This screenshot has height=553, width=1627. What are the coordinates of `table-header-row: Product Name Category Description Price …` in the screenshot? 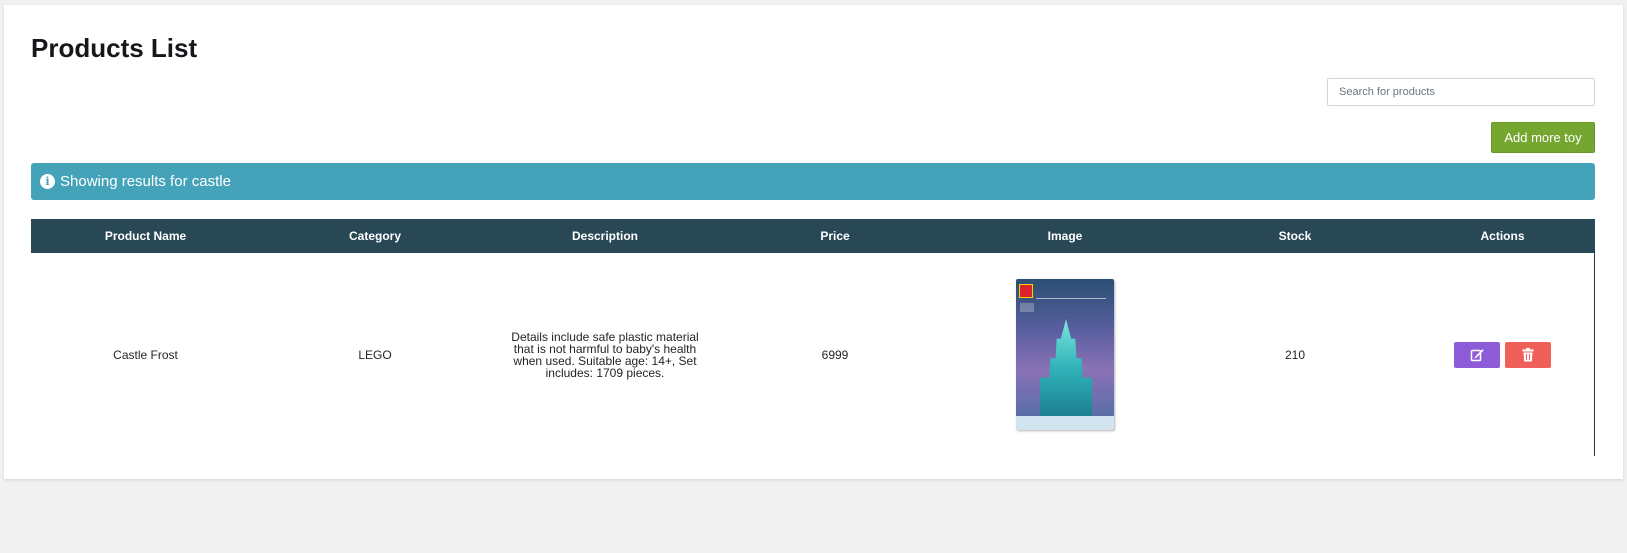 It's located at (813, 236).